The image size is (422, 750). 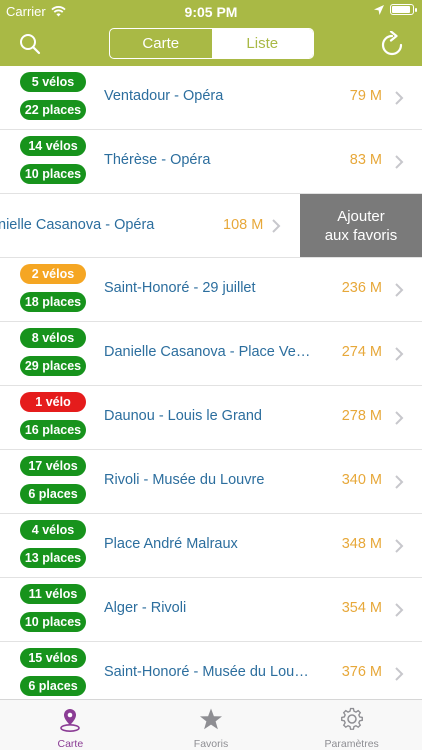 I want to click on station-distance: 274 M, so click(x=361, y=352).